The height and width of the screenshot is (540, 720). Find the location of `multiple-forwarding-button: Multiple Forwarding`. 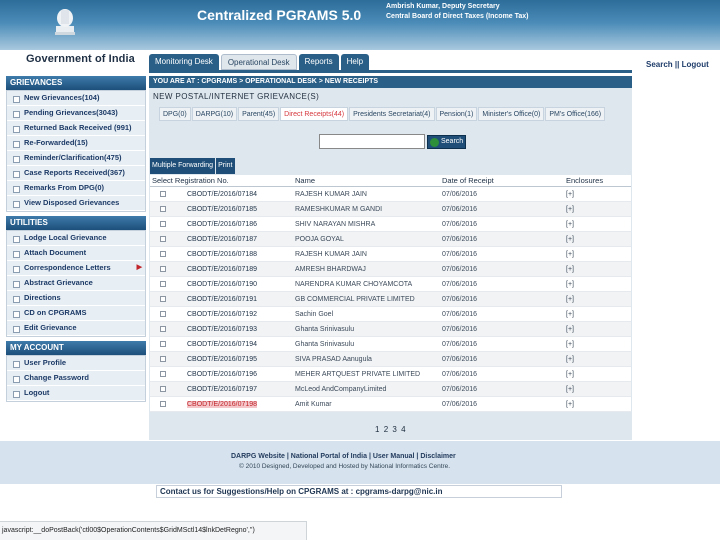

multiple-forwarding-button: Multiple Forwarding is located at coordinates (183, 166).